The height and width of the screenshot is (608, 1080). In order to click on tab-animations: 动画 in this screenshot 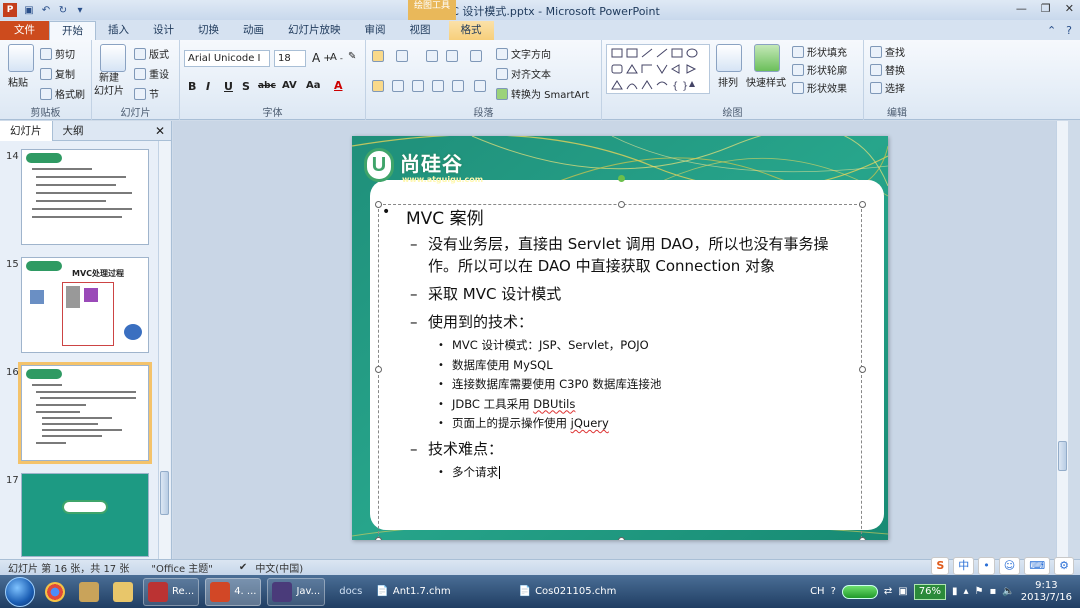, I will do `click(253, 30)`.